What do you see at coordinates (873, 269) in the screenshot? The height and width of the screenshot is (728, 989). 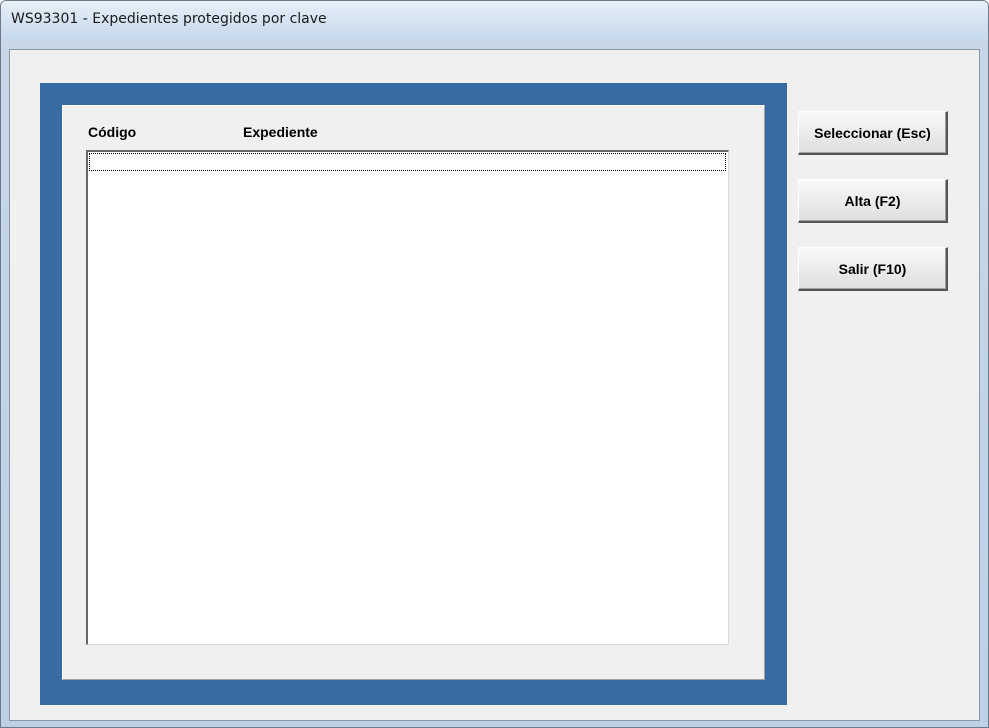 I see `salir-button: Salir (F10)` at bounding box center [873, 269].